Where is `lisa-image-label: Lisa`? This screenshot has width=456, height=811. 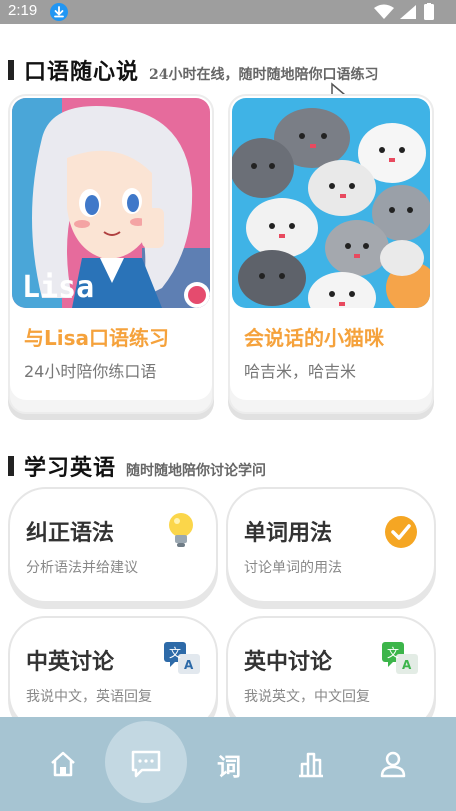
lisa-image-label: Lisa is located at coordinates (58, 287).